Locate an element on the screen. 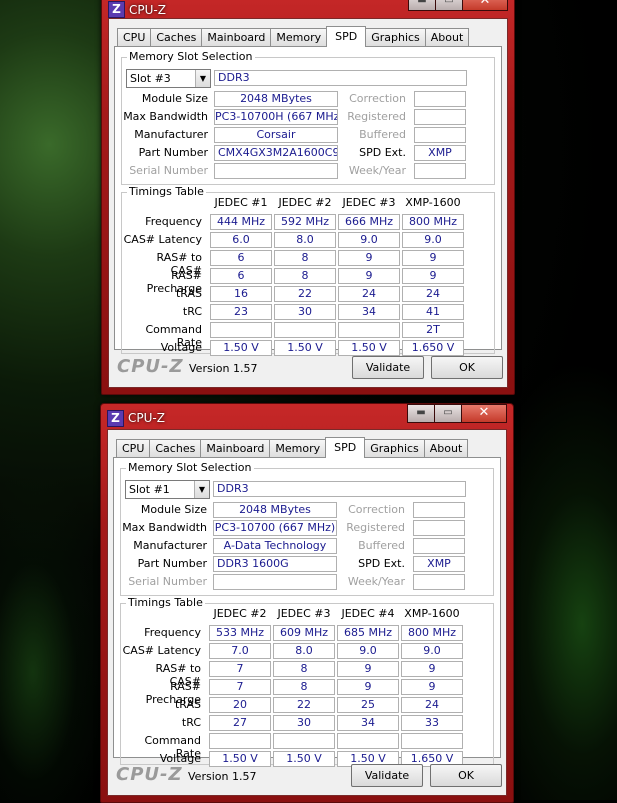  manufacturer-value: Corsair is located at coordinates (276, 135).